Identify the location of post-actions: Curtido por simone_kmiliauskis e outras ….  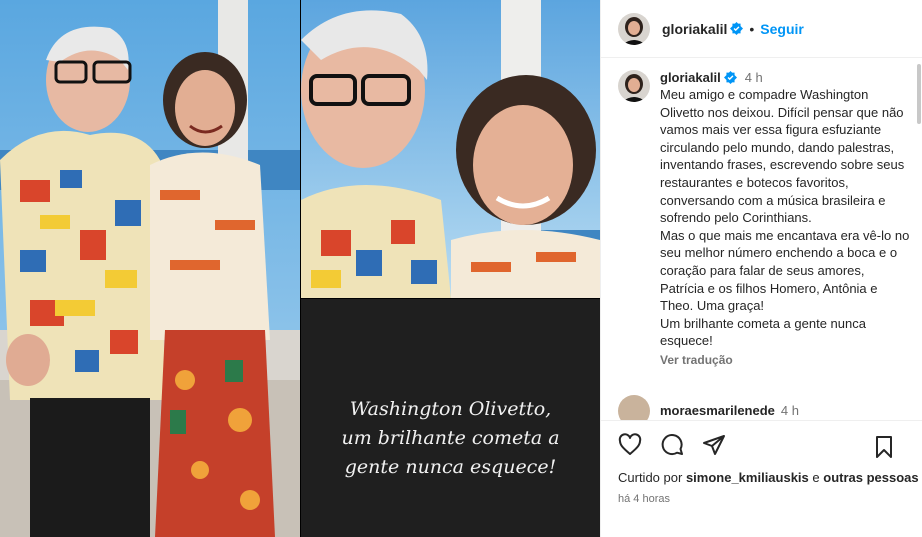
(761, 478).